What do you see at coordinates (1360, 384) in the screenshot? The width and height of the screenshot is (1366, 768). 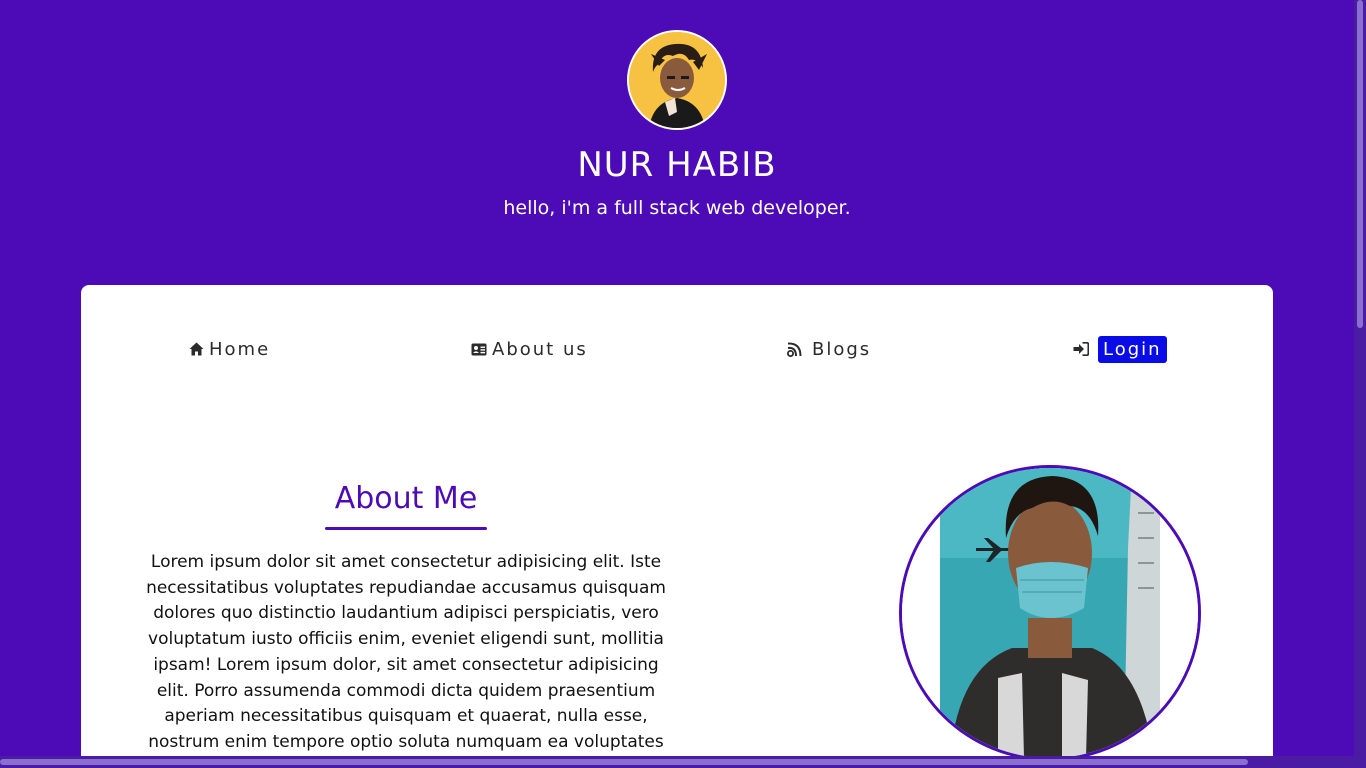 I see `vertical-scrollbar` at bounding box center [1360, 384].